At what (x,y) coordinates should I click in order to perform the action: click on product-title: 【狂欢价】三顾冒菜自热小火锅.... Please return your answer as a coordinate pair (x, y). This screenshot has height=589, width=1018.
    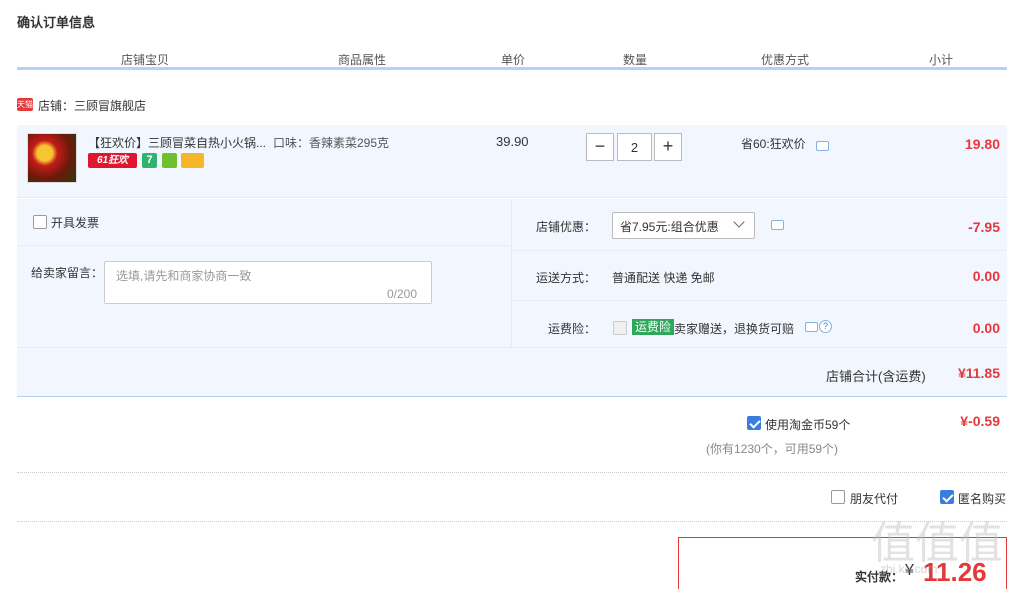
    Looking at the image, I should click on (178, 142).